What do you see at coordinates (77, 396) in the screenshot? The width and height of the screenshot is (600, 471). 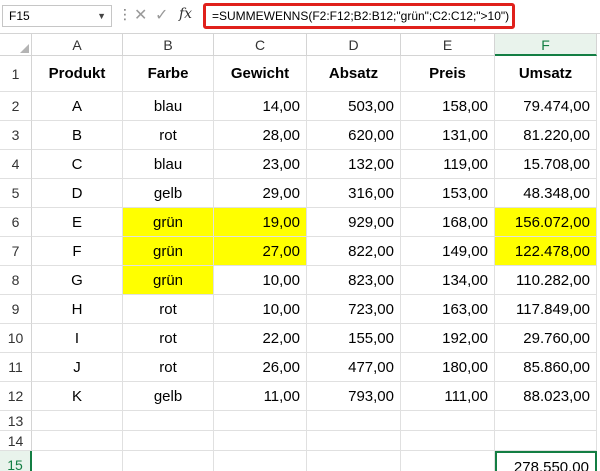 I see `cell-a12: K` at bounding box center [77, 396].